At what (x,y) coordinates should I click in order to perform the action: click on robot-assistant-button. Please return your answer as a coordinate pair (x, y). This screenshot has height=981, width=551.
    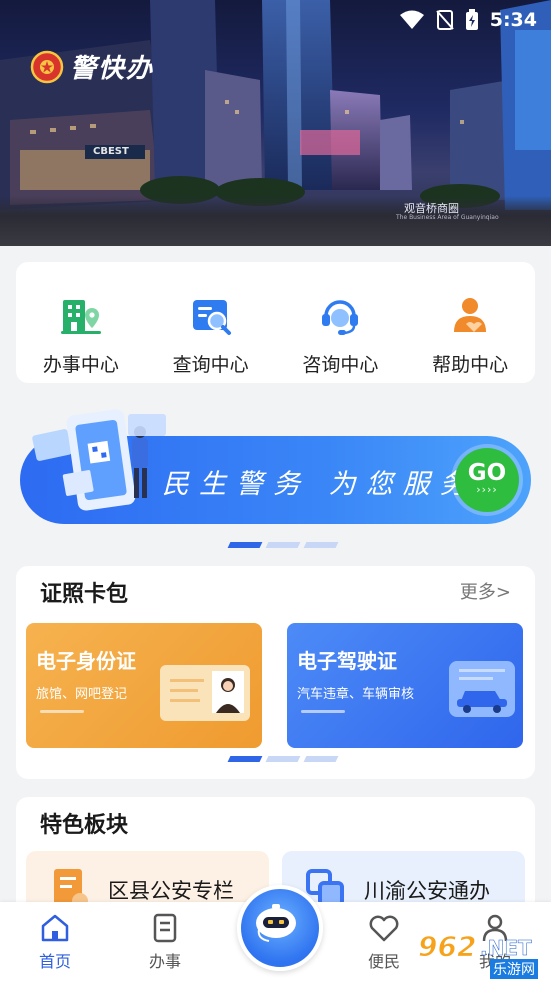
    Looking at the image, I should click on (280, 928).